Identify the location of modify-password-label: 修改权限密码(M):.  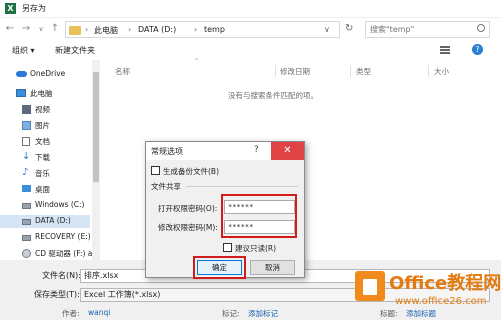
(188, 227).